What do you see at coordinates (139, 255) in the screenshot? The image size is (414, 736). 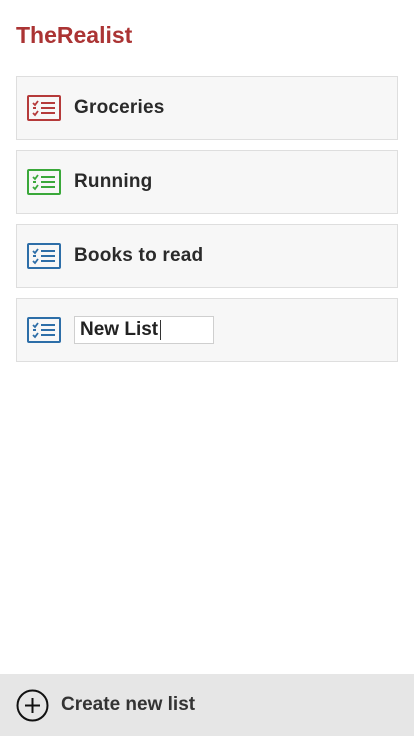 I see `list-item-label: Books to read` at bounding box center [139, 255].